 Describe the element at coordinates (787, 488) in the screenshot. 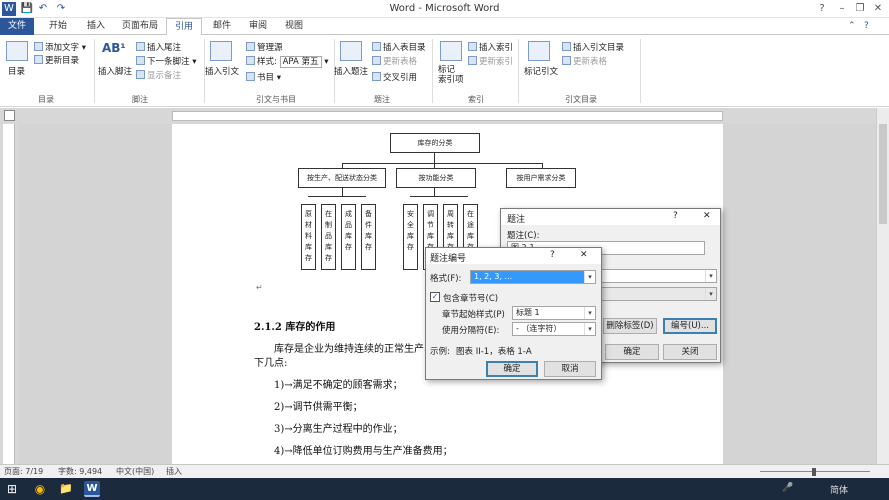

I see `microphone-icon: 🎤` at that location.